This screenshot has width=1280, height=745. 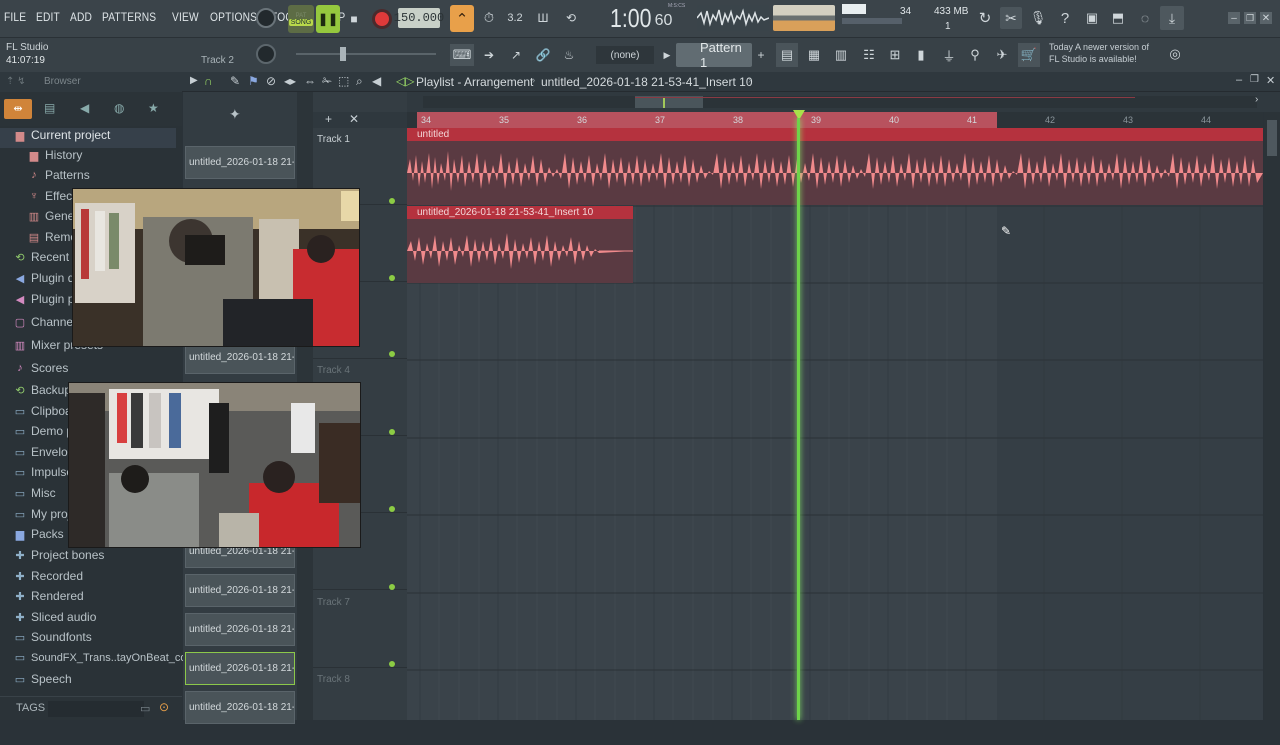 What do you see at coordinates (1002, 55) in the screenshot?
I see `hint-icon: ✈` at bounding box center [1002, 55].